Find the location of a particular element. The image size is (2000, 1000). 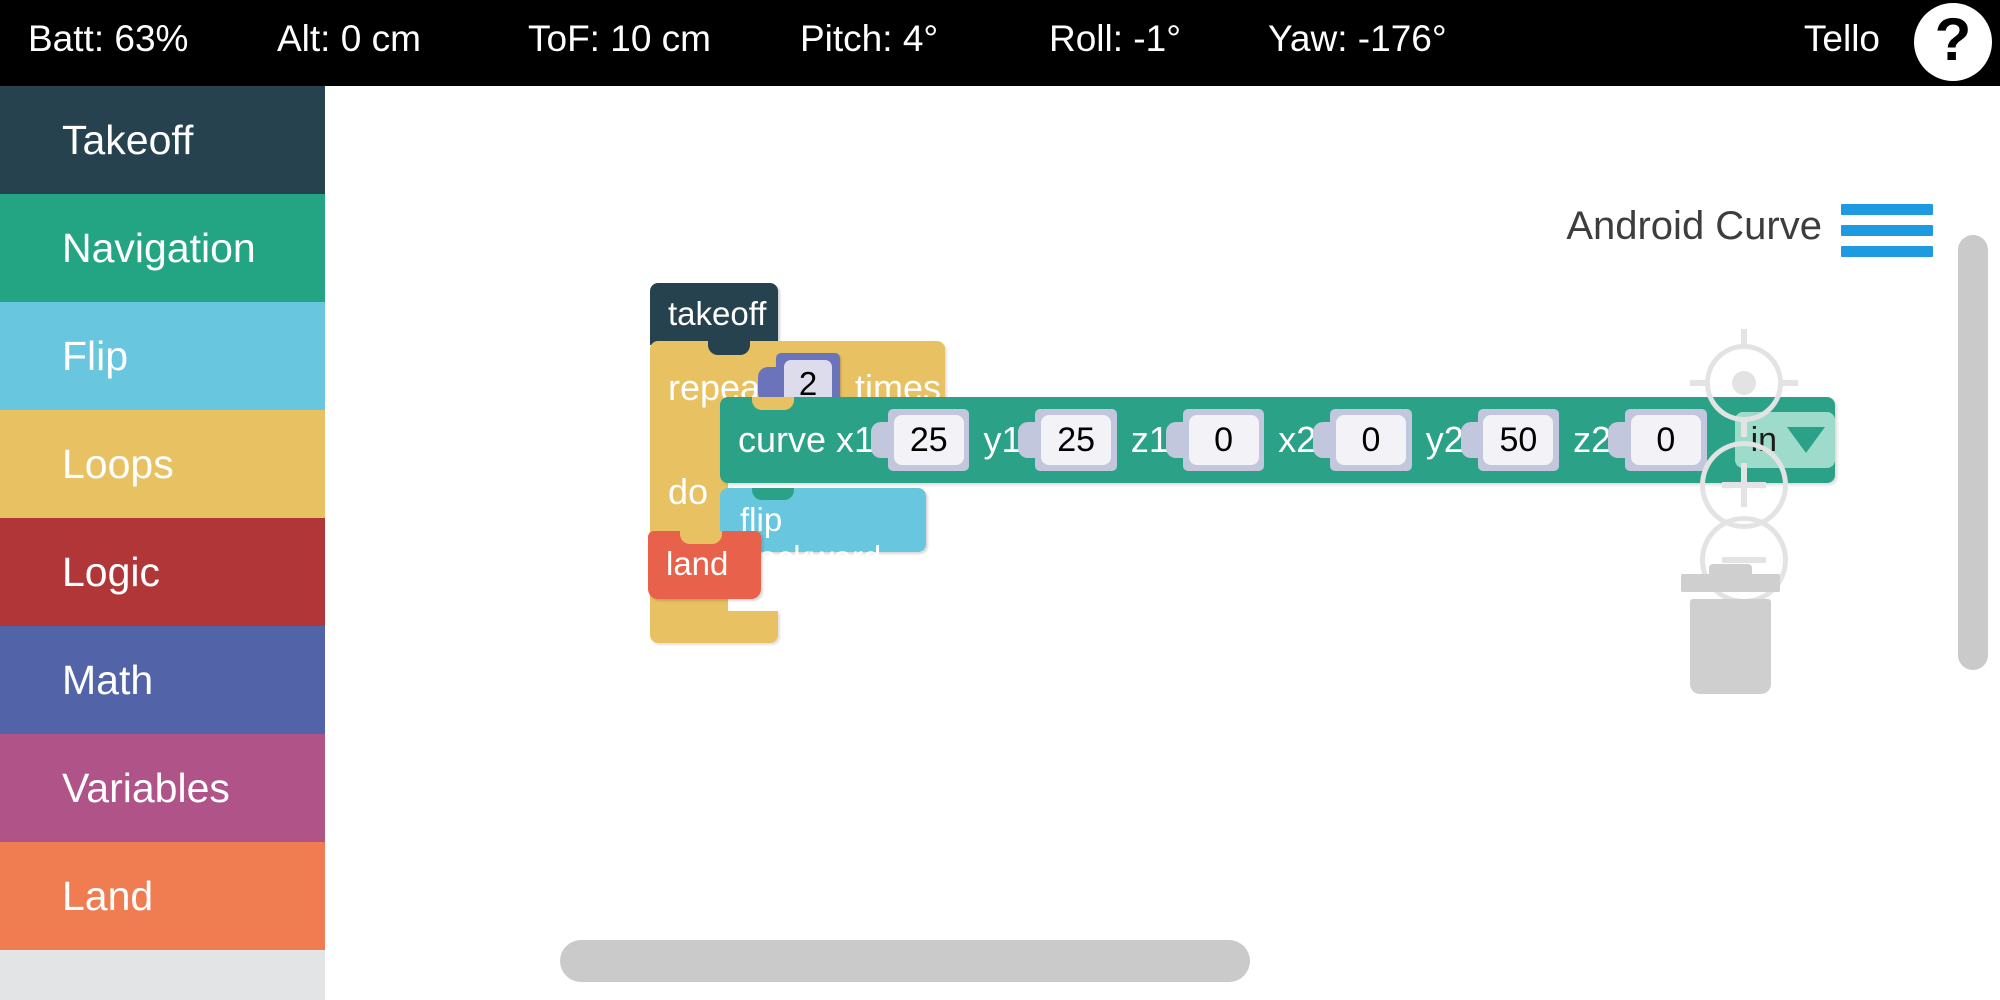

sidebar-item-label: Variables is located at coordinates (146, 787).